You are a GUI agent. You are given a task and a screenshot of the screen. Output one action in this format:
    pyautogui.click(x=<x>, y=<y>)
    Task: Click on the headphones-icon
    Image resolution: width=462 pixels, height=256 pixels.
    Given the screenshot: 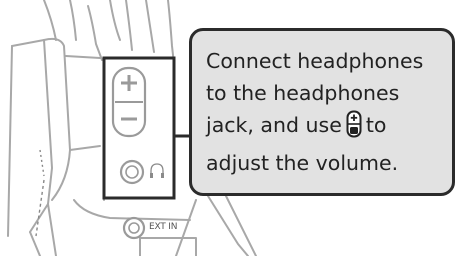 What is the action you would take?
    pyautogui.click(x=157, y=170)
    